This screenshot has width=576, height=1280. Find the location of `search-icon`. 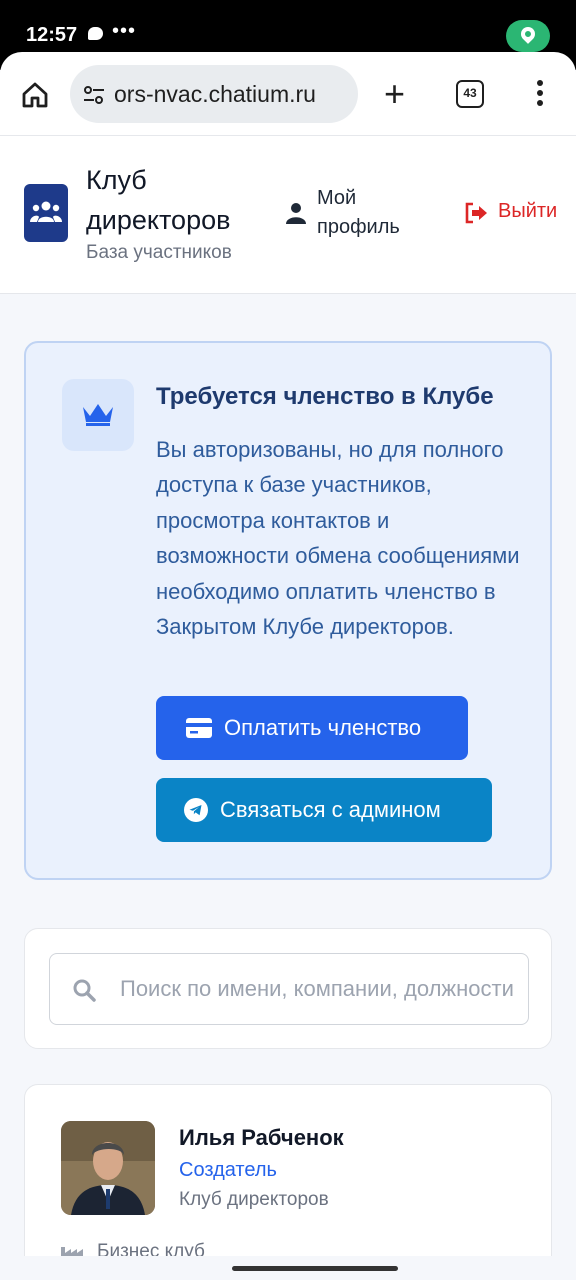

search-icon is located at coordinates (84, 990).